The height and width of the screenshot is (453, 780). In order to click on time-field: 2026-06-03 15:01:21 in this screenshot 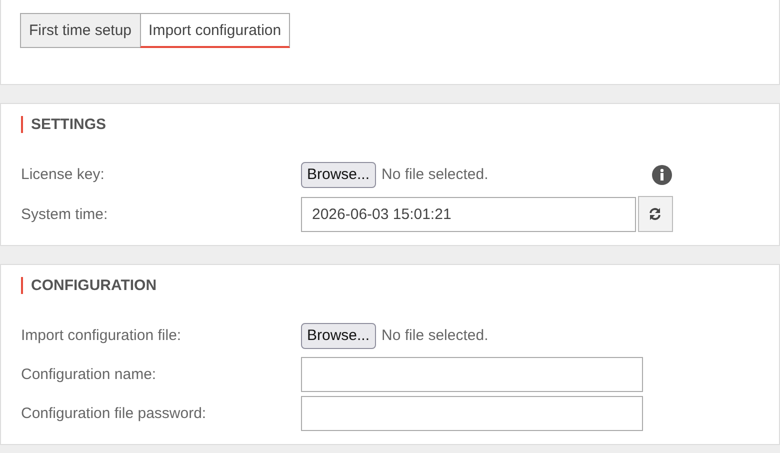, I will do `click(468, 214)`.